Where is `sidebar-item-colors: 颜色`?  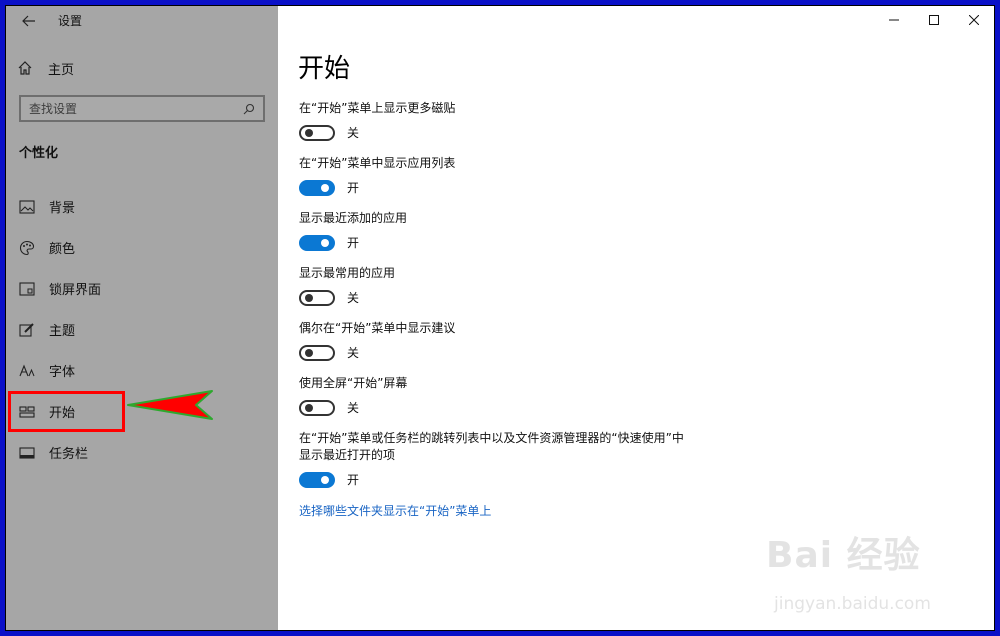
sidebar-item-colors: 颜色 is located at coordinates (142, 247).